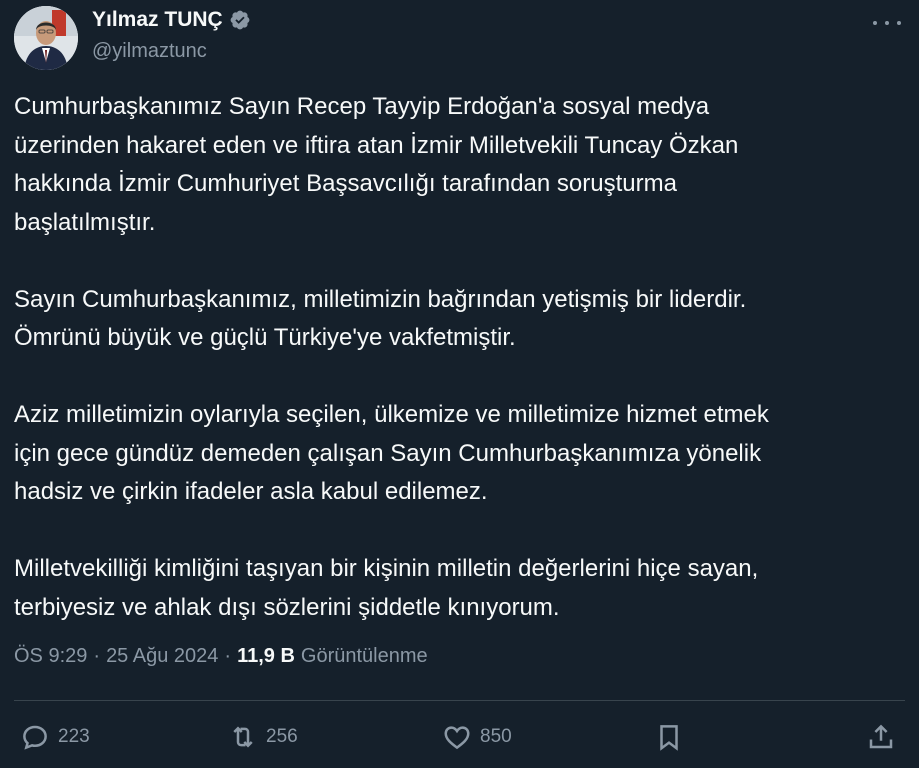  I want to click on tweet-time: ÖS 9:29, so click(50, 656).